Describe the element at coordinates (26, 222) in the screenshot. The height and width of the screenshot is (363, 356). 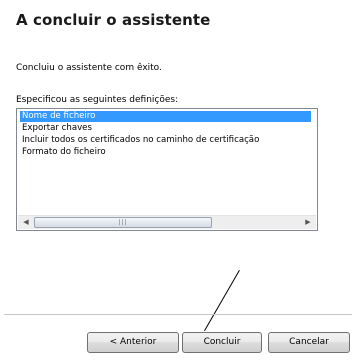
I see `scroll-left-icon: ◀` at that location.